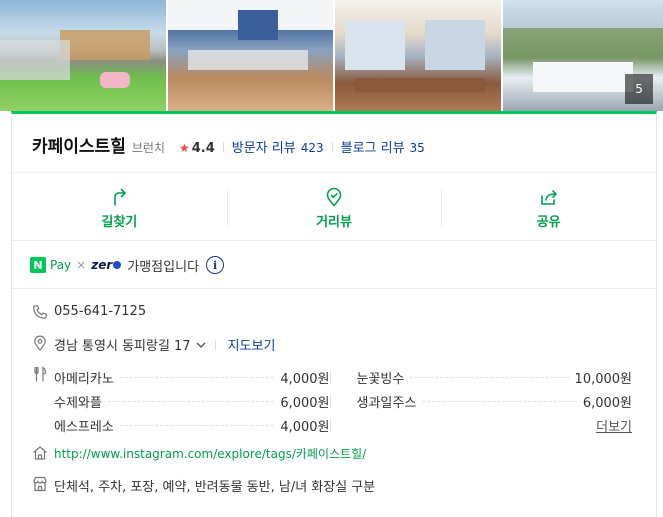  What do you see at coordinates (40, 312) in the screenshot?
I see `phone-icon` at bounding box center [40, 312].